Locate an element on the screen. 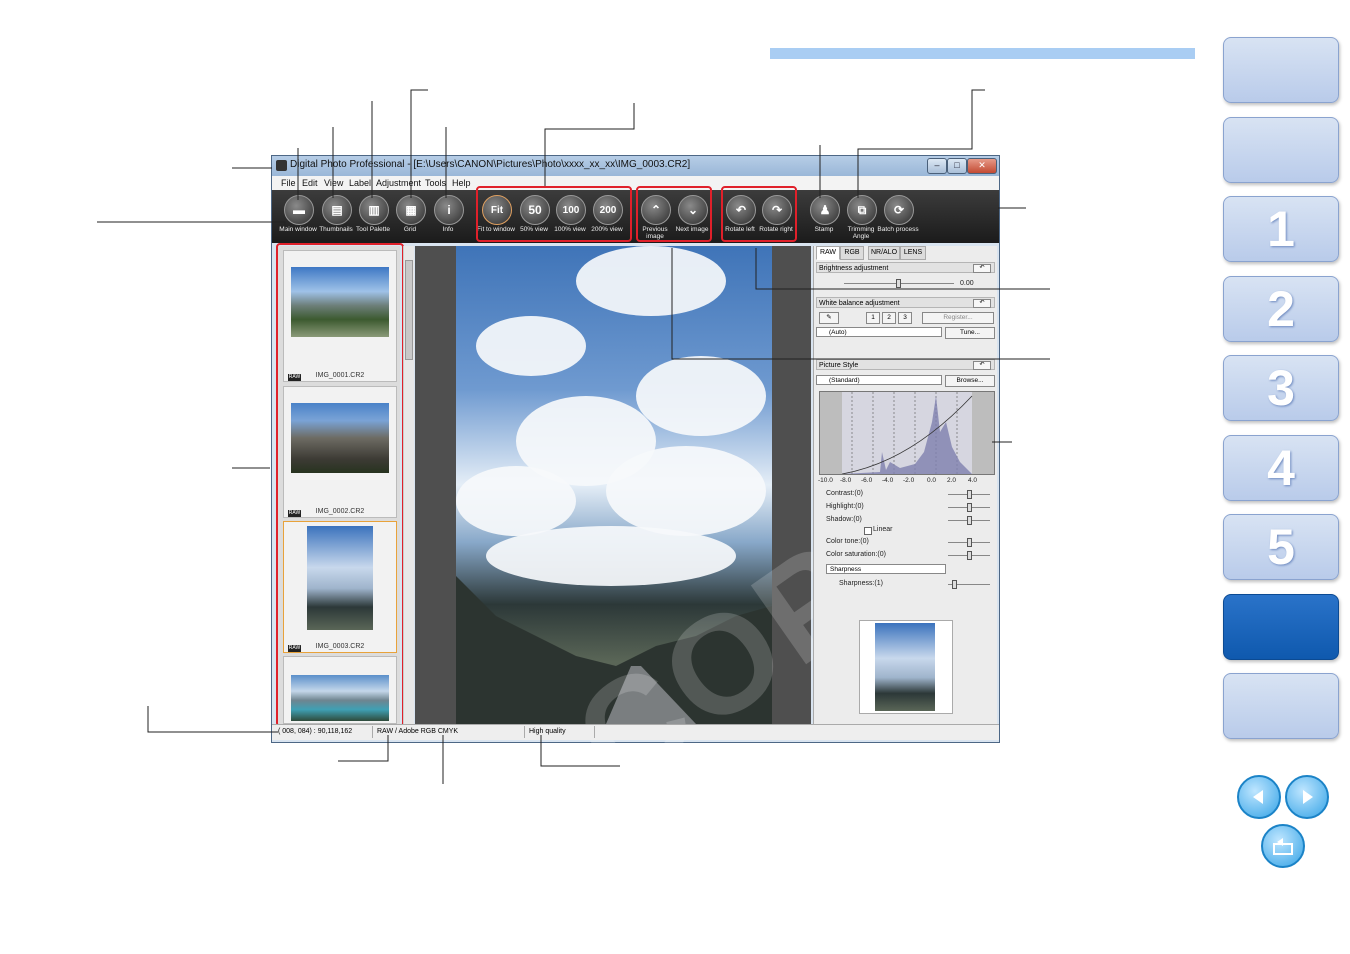  maximize-button: □ is located at coordinates (957, 166).